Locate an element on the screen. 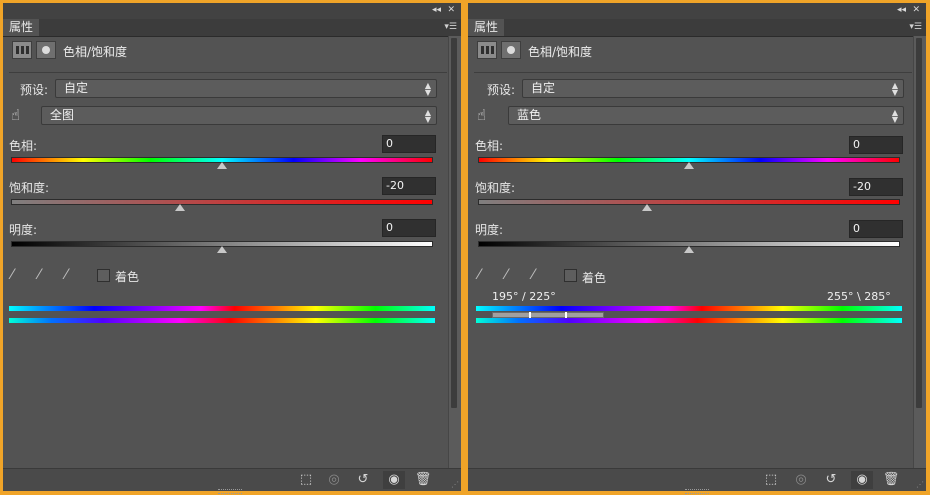  range-right-readout: 255° \ 285° is located at coordinates (859, 296).